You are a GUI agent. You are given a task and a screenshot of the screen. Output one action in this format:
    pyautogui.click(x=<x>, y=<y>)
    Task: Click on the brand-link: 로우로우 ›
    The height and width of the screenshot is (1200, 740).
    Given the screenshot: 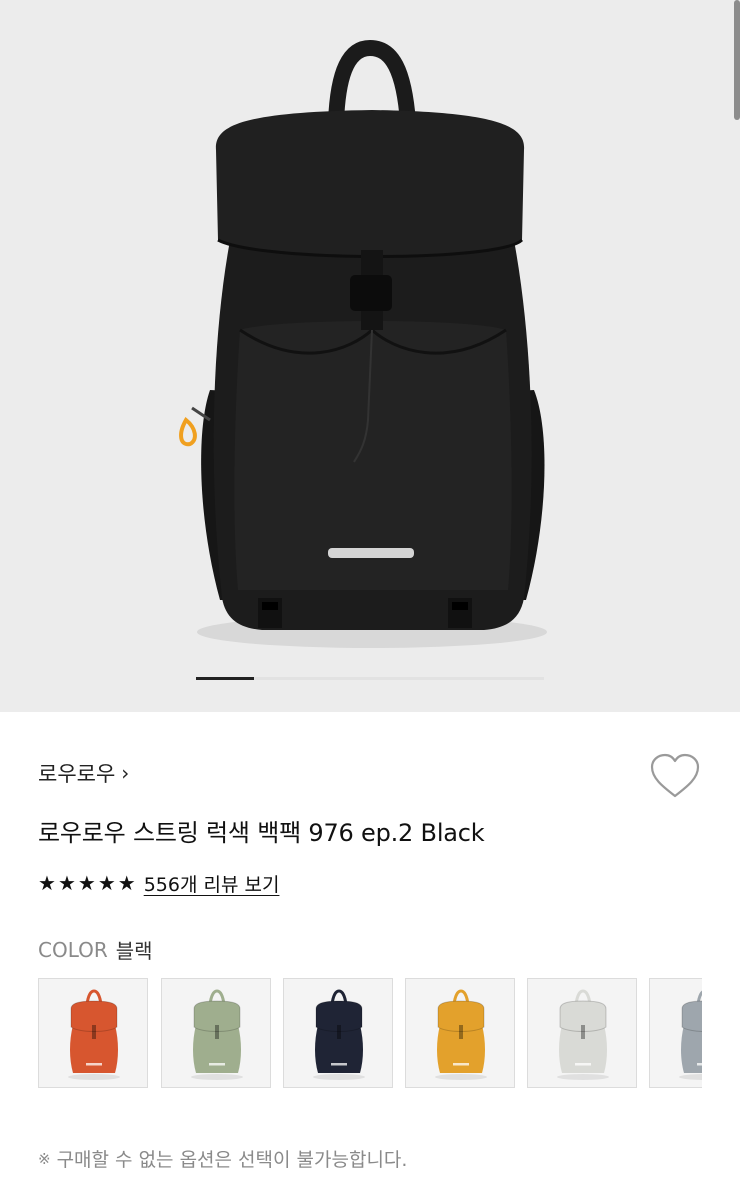 What is the action you would take?
    pyautogui.click(x=83, y=773)
    